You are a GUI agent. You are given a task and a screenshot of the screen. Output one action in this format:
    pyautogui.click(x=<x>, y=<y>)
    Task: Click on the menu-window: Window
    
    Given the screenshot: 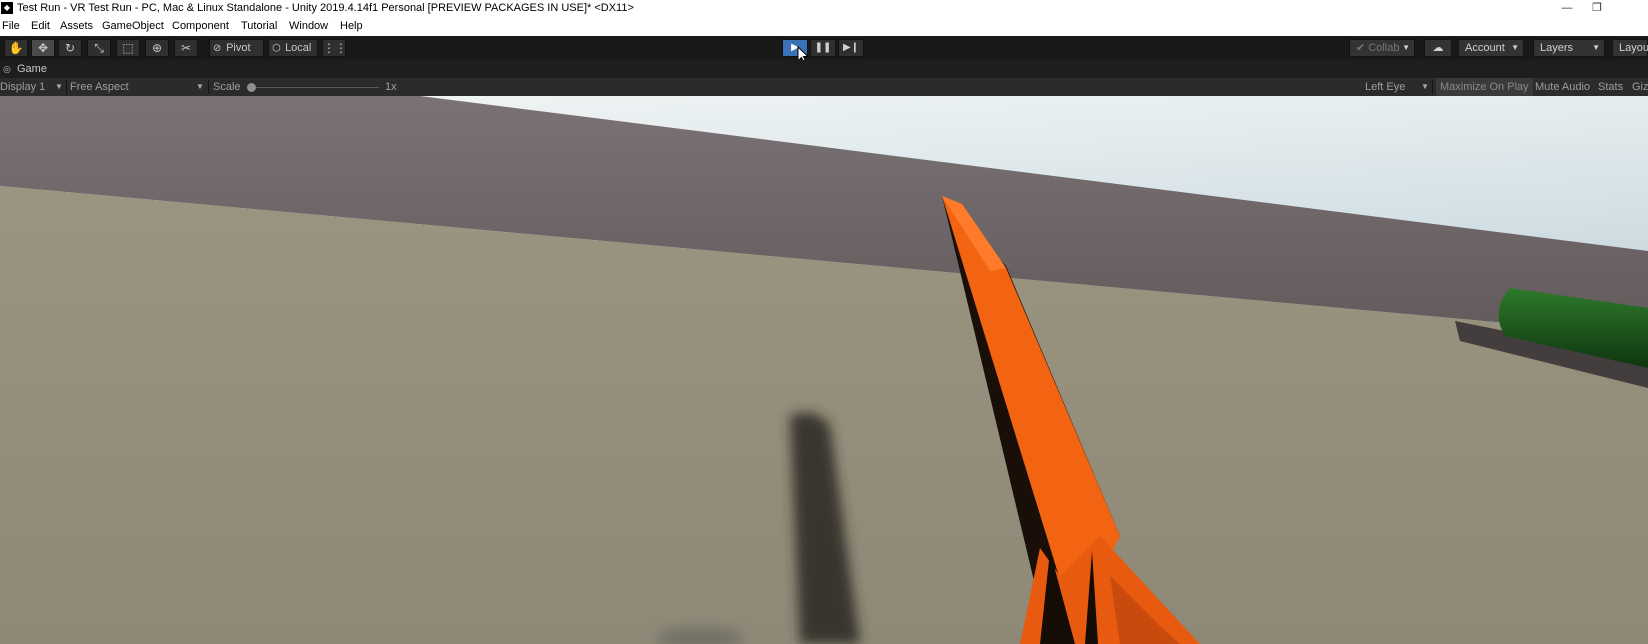 What is the action you would take?
    pyautogui.click(x=308, y=26)
    